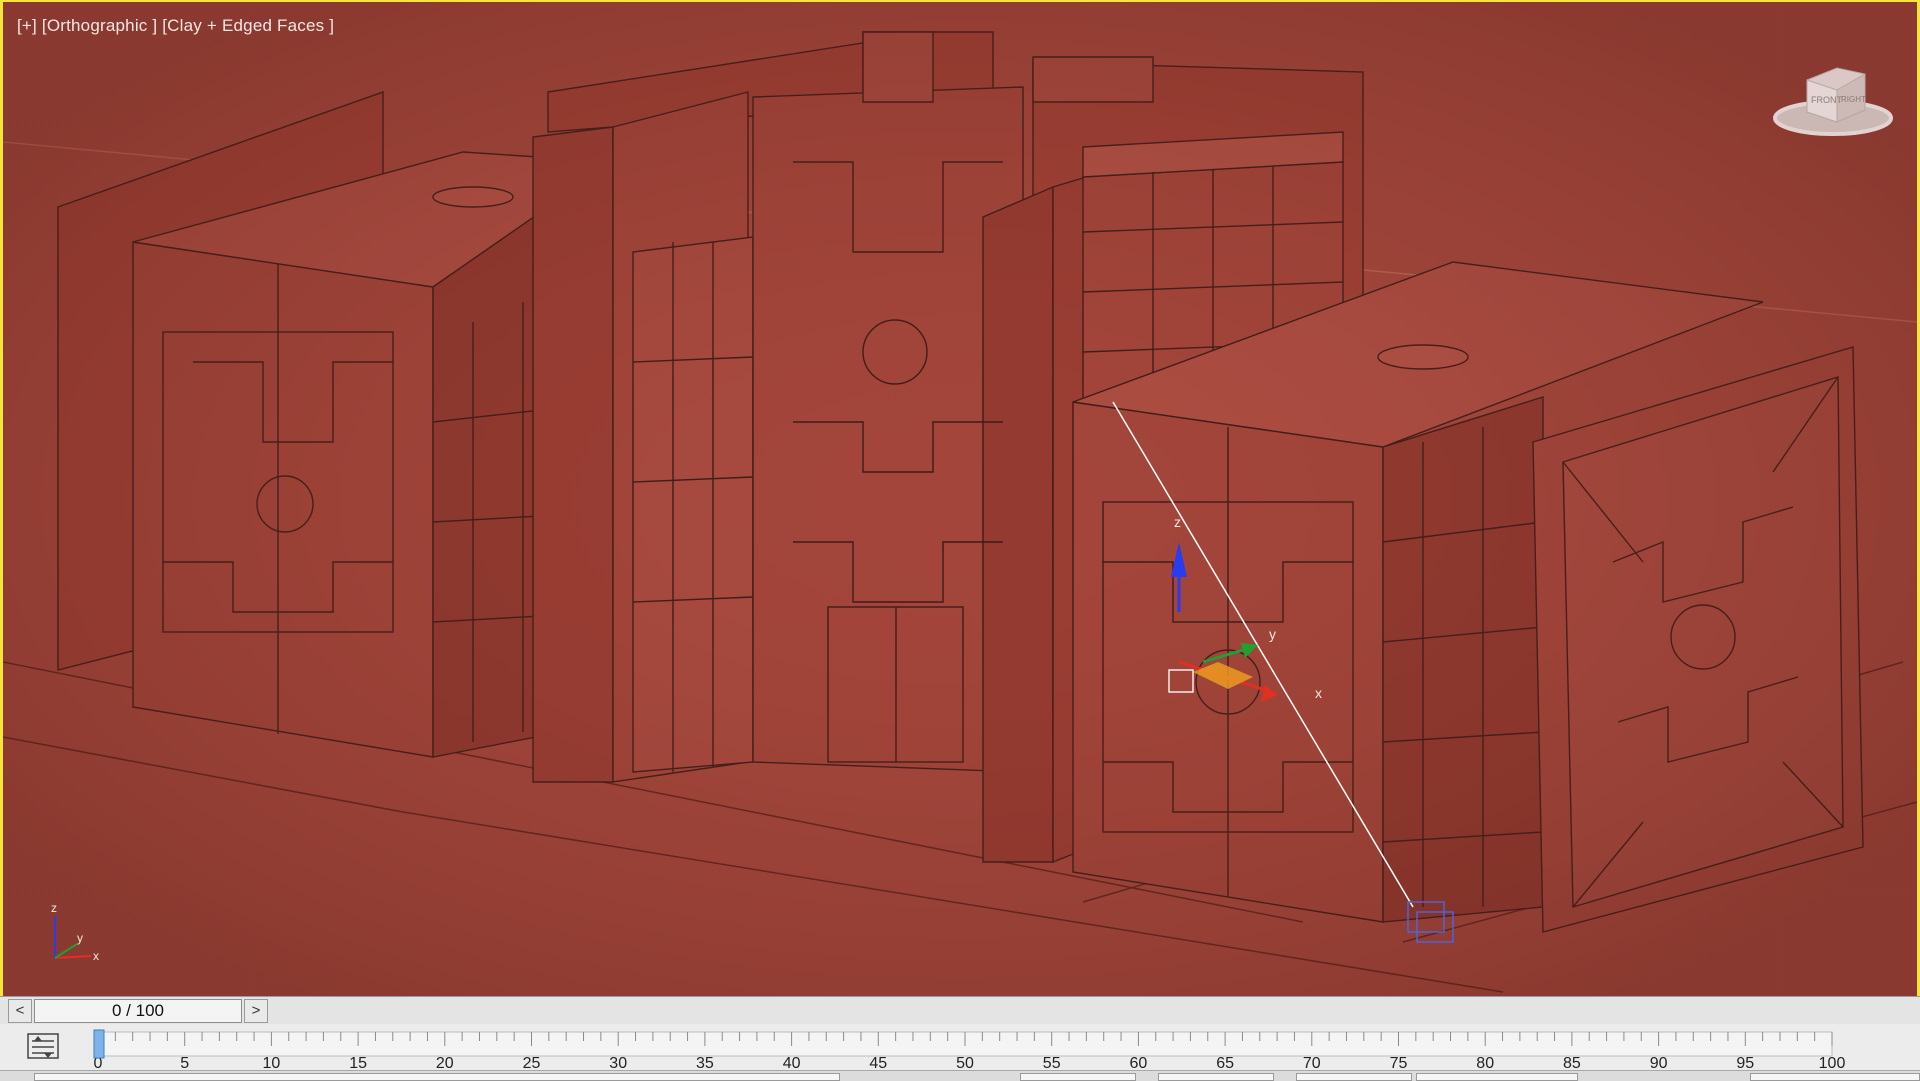 The width and height of the screenshot is (1920, 1081). Describe the element at coordinates (96, 956) in the screenshot. I see `tripod-x-label: x` at that location.